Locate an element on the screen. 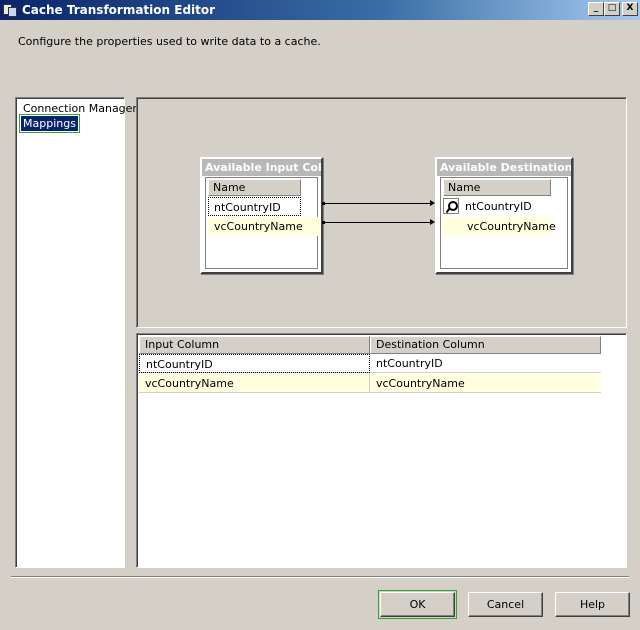  input-column-ntcountryid: ntCountryID is located at coordinates (254, 206).